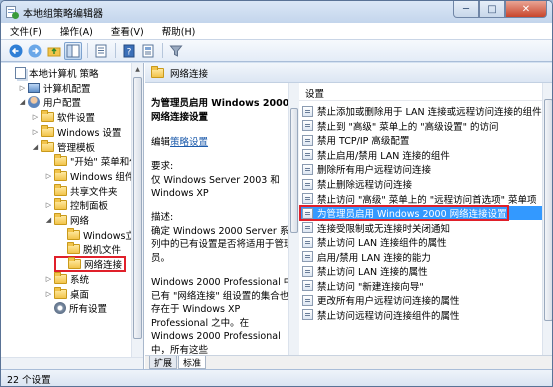  Describe the element at coordinates (420, 257) in the screenshot. I see `policy-setting-row: 启用/禁用 LAN 连接的能力` at that location.